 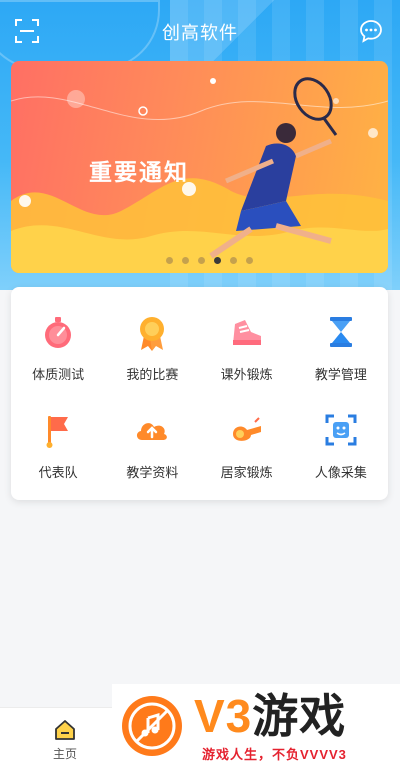 I want to click on watermark-brand: V3游戏, so click(x=270, y=716).